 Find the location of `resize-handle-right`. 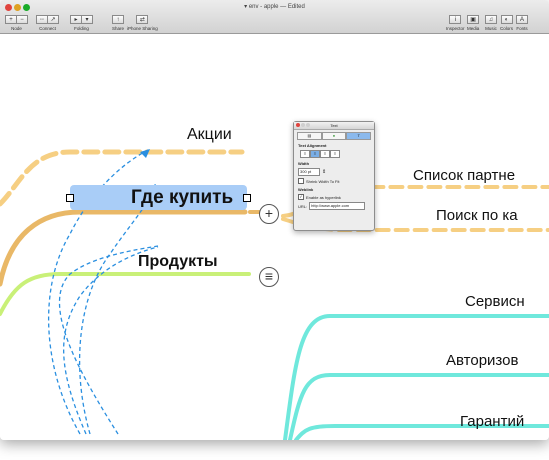

resize-handle-right is located at coordinates (247, 198).